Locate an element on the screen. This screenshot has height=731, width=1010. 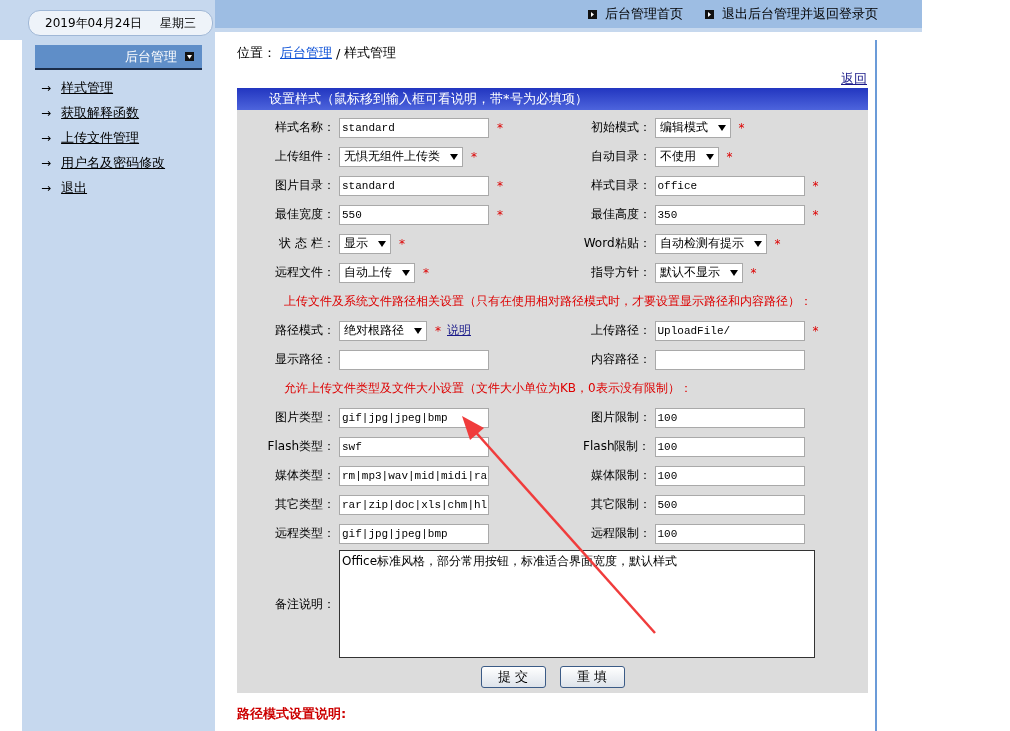
field-label: 媒体限制： is located at coordinates (620, 475).